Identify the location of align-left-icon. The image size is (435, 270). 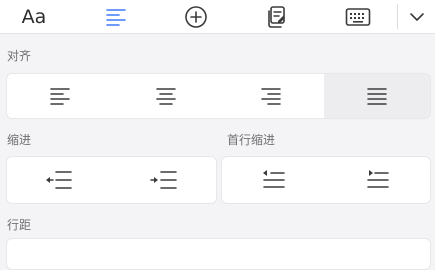
(60, 96).